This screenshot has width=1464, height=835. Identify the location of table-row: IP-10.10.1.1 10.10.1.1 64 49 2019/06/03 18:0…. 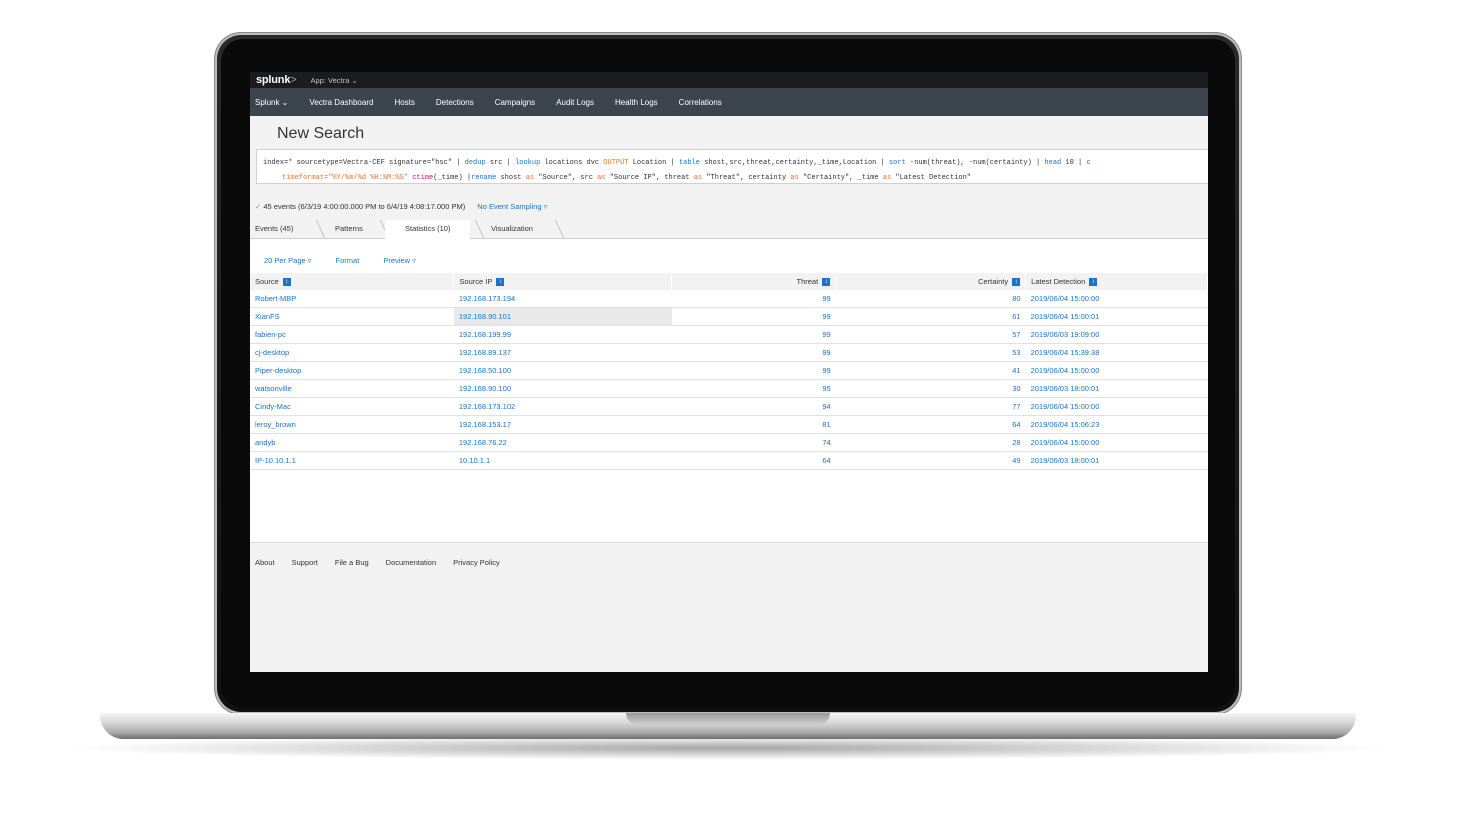
(729, 460).